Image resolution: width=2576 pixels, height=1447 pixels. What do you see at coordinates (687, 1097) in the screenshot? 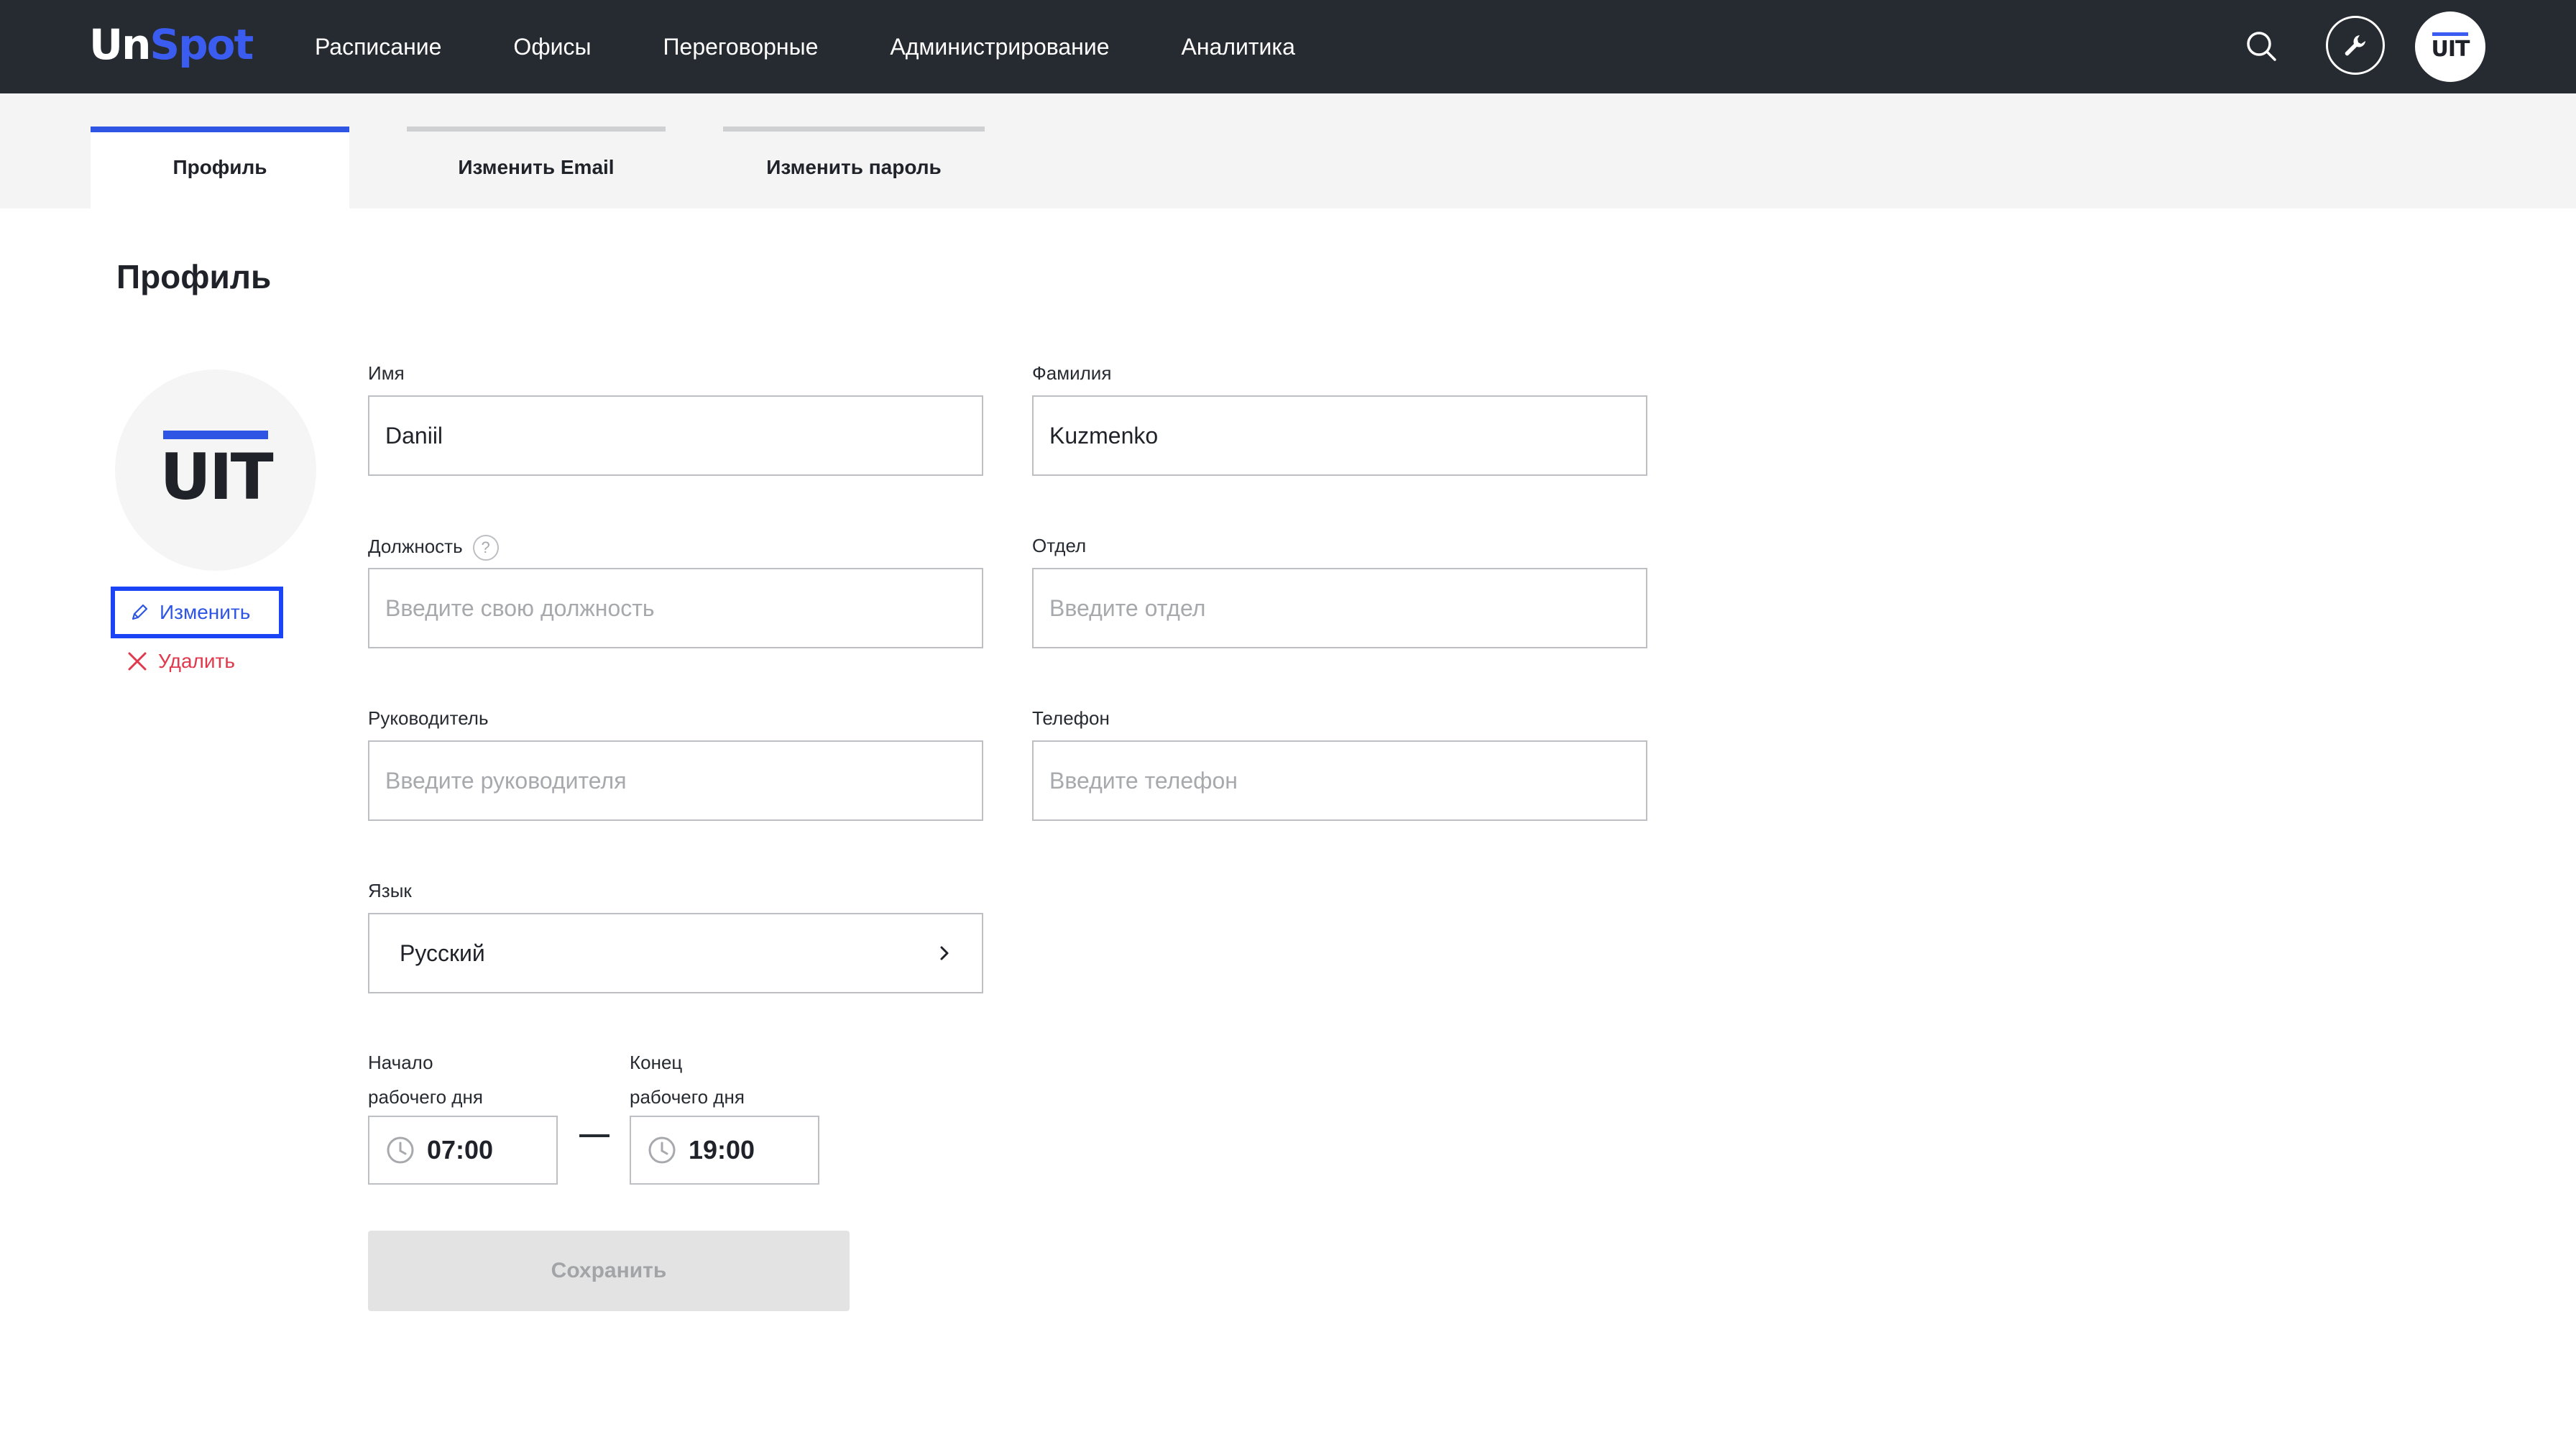
I see `work-end-label-line2: рабочего дня` at bounding box center [687, 1097].